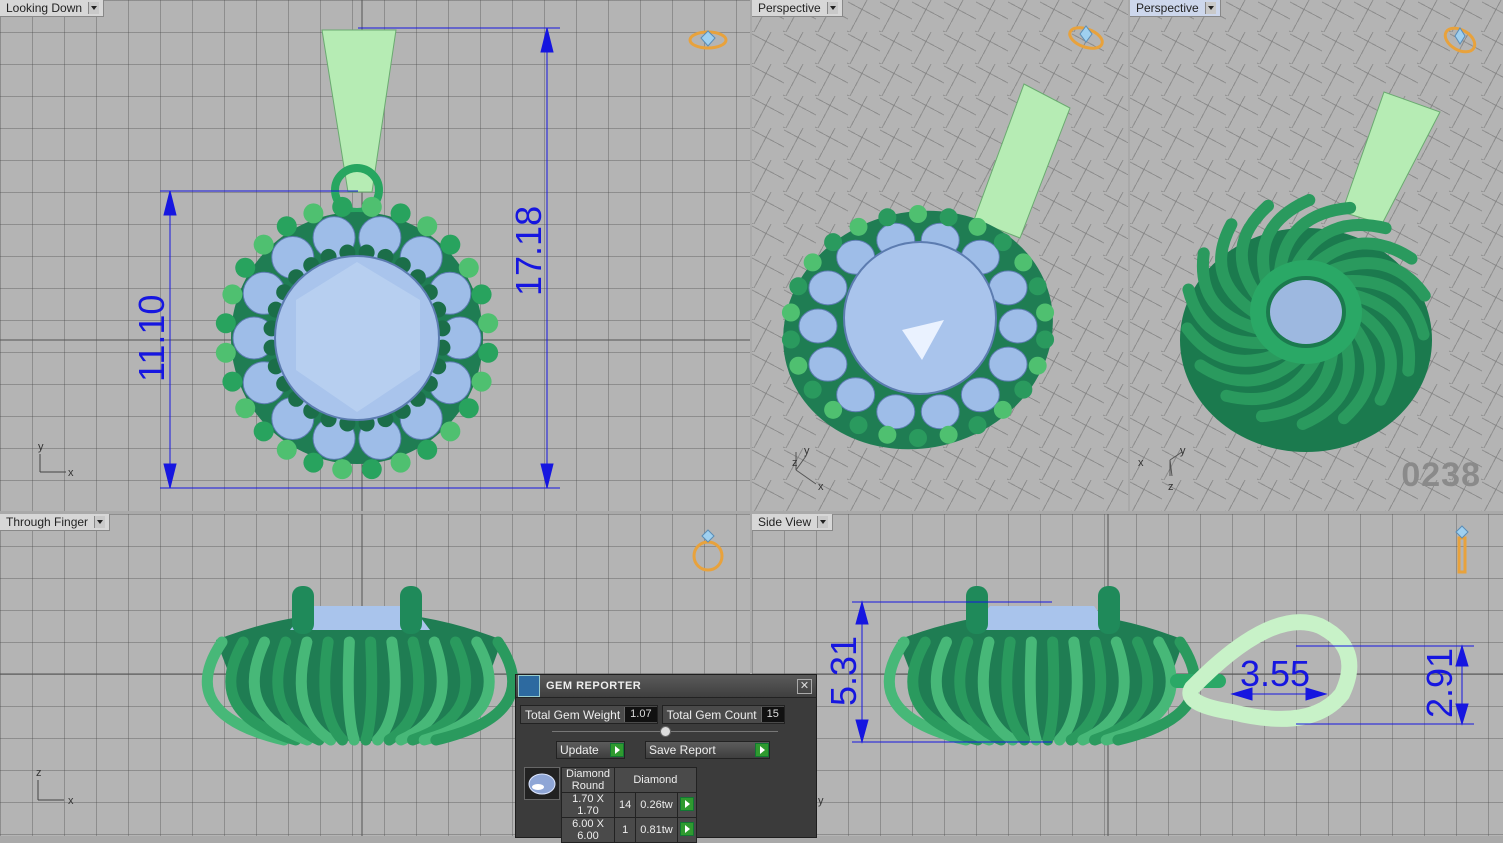  What do you see at coordinates (707, 750) in the screenshot?
I see `save-report-button: Save Report` at bounding box center [707, 750].